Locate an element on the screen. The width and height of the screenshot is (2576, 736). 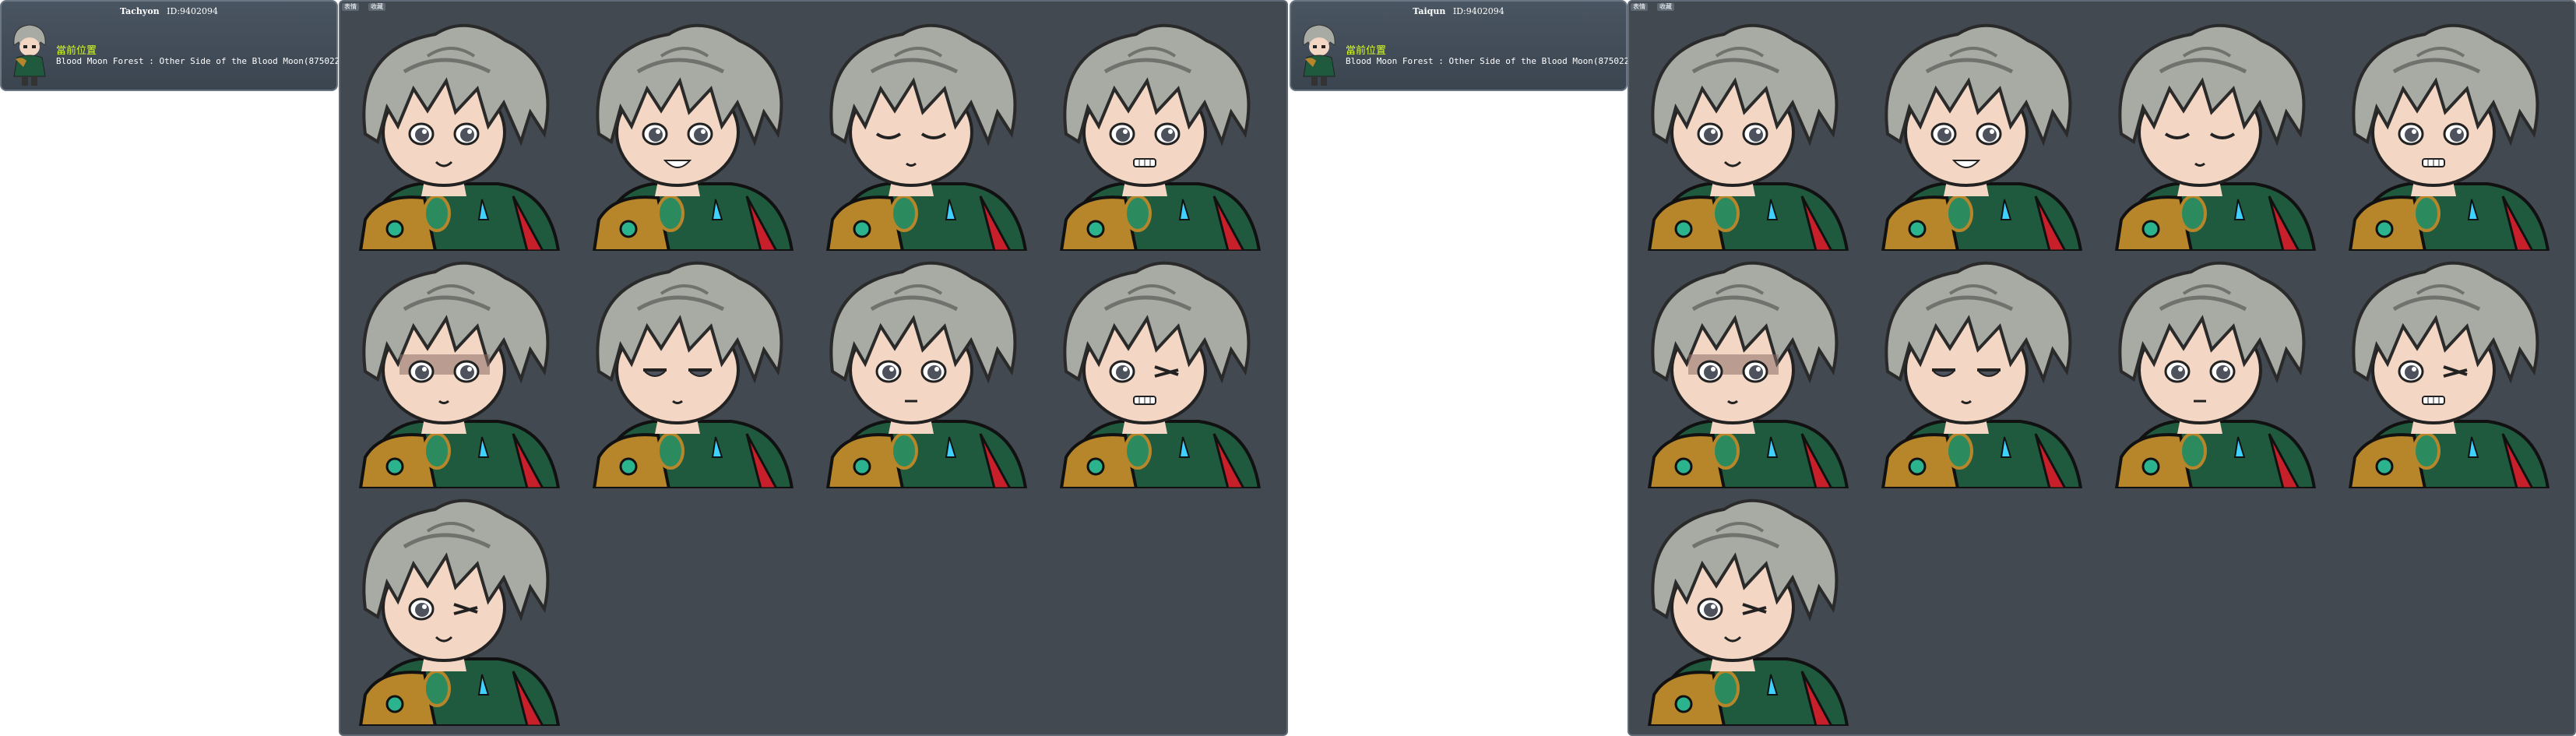
character-name: Tachyon is located at coordinates (139, 11).